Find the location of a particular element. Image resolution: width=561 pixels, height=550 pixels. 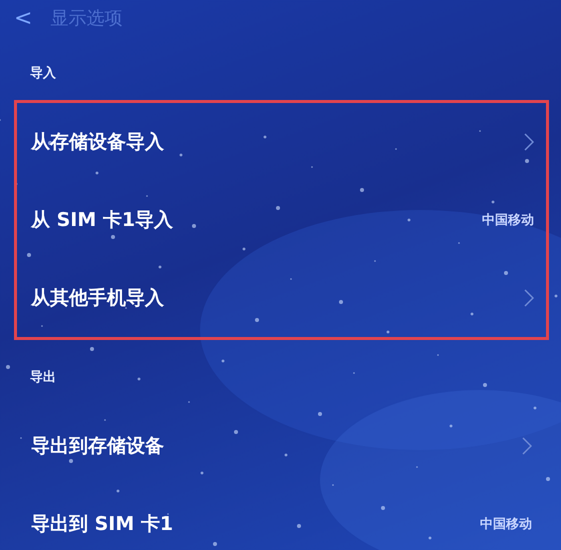

menu-item: 从存储设备导入 is located at coordinates (281, 142).